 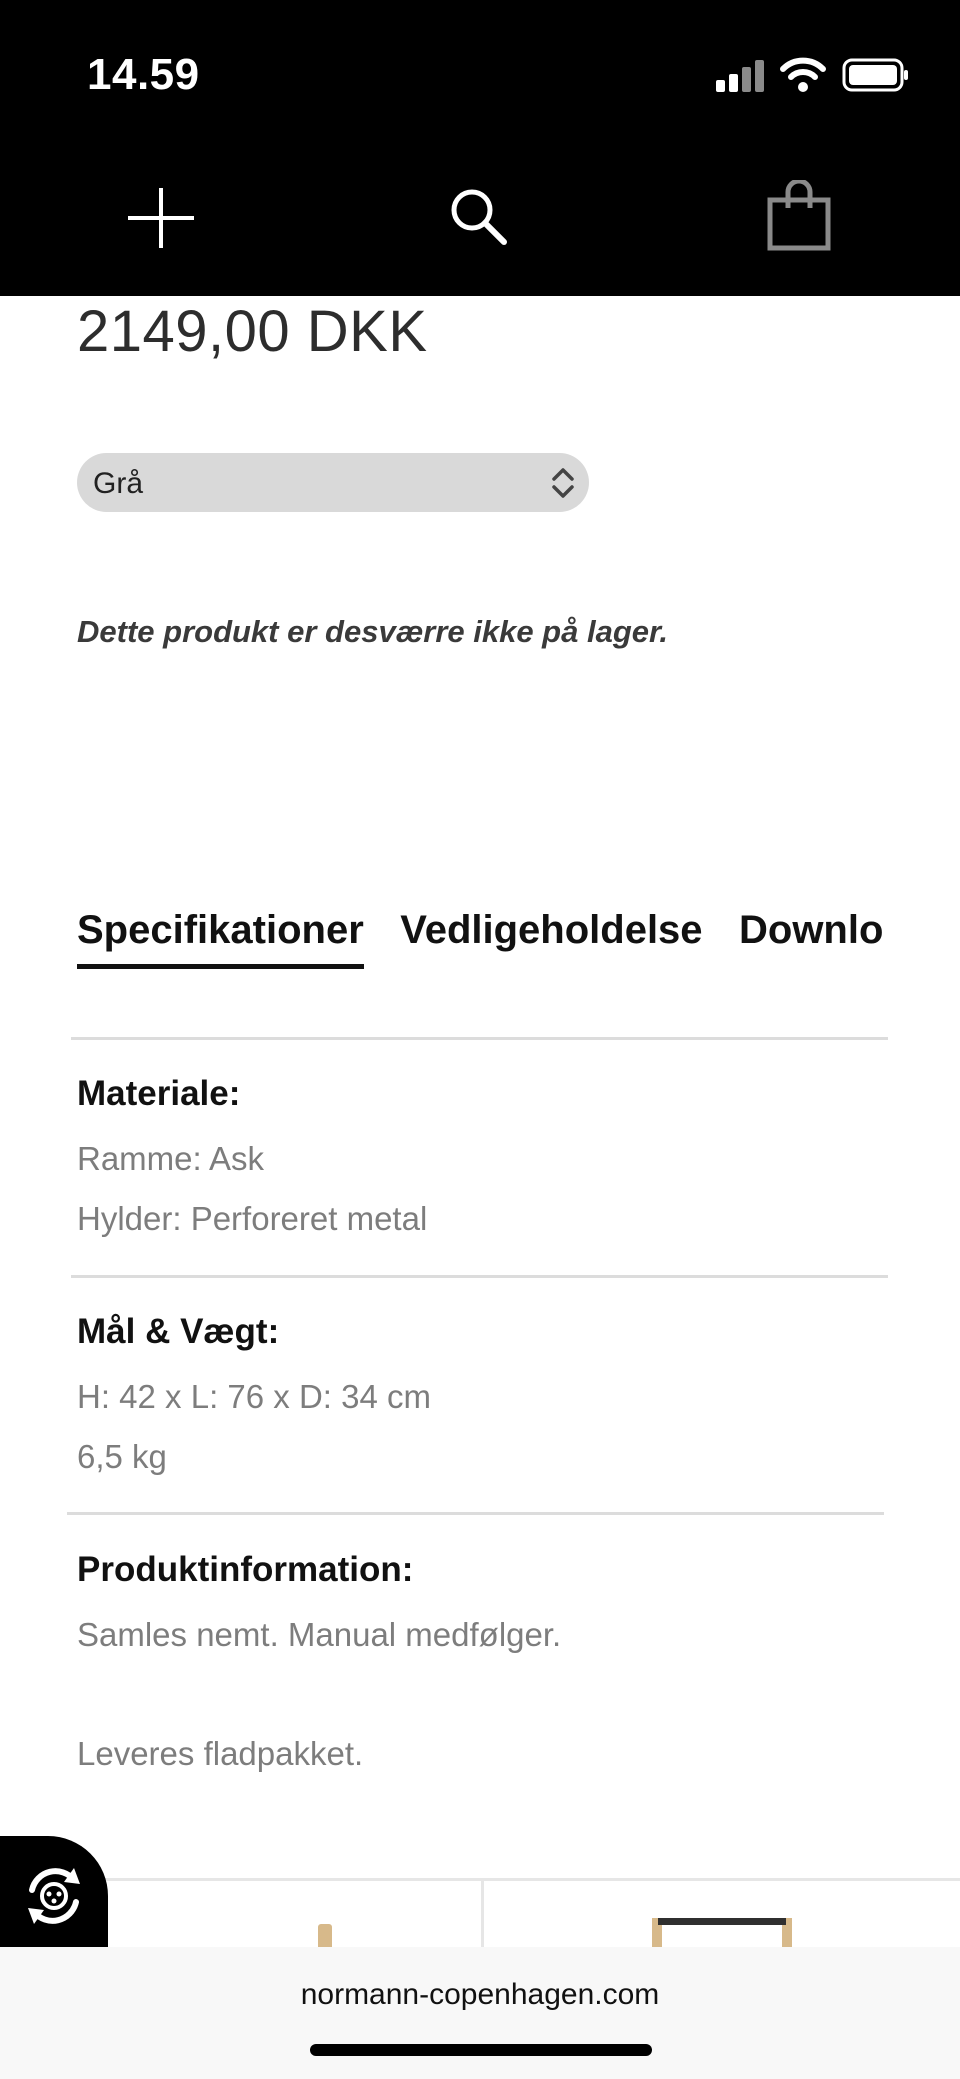 What do you see at coordinates (741, 76) in the screenshot?
I see `cellular-signal-icon` at bounding box center [741, 76].